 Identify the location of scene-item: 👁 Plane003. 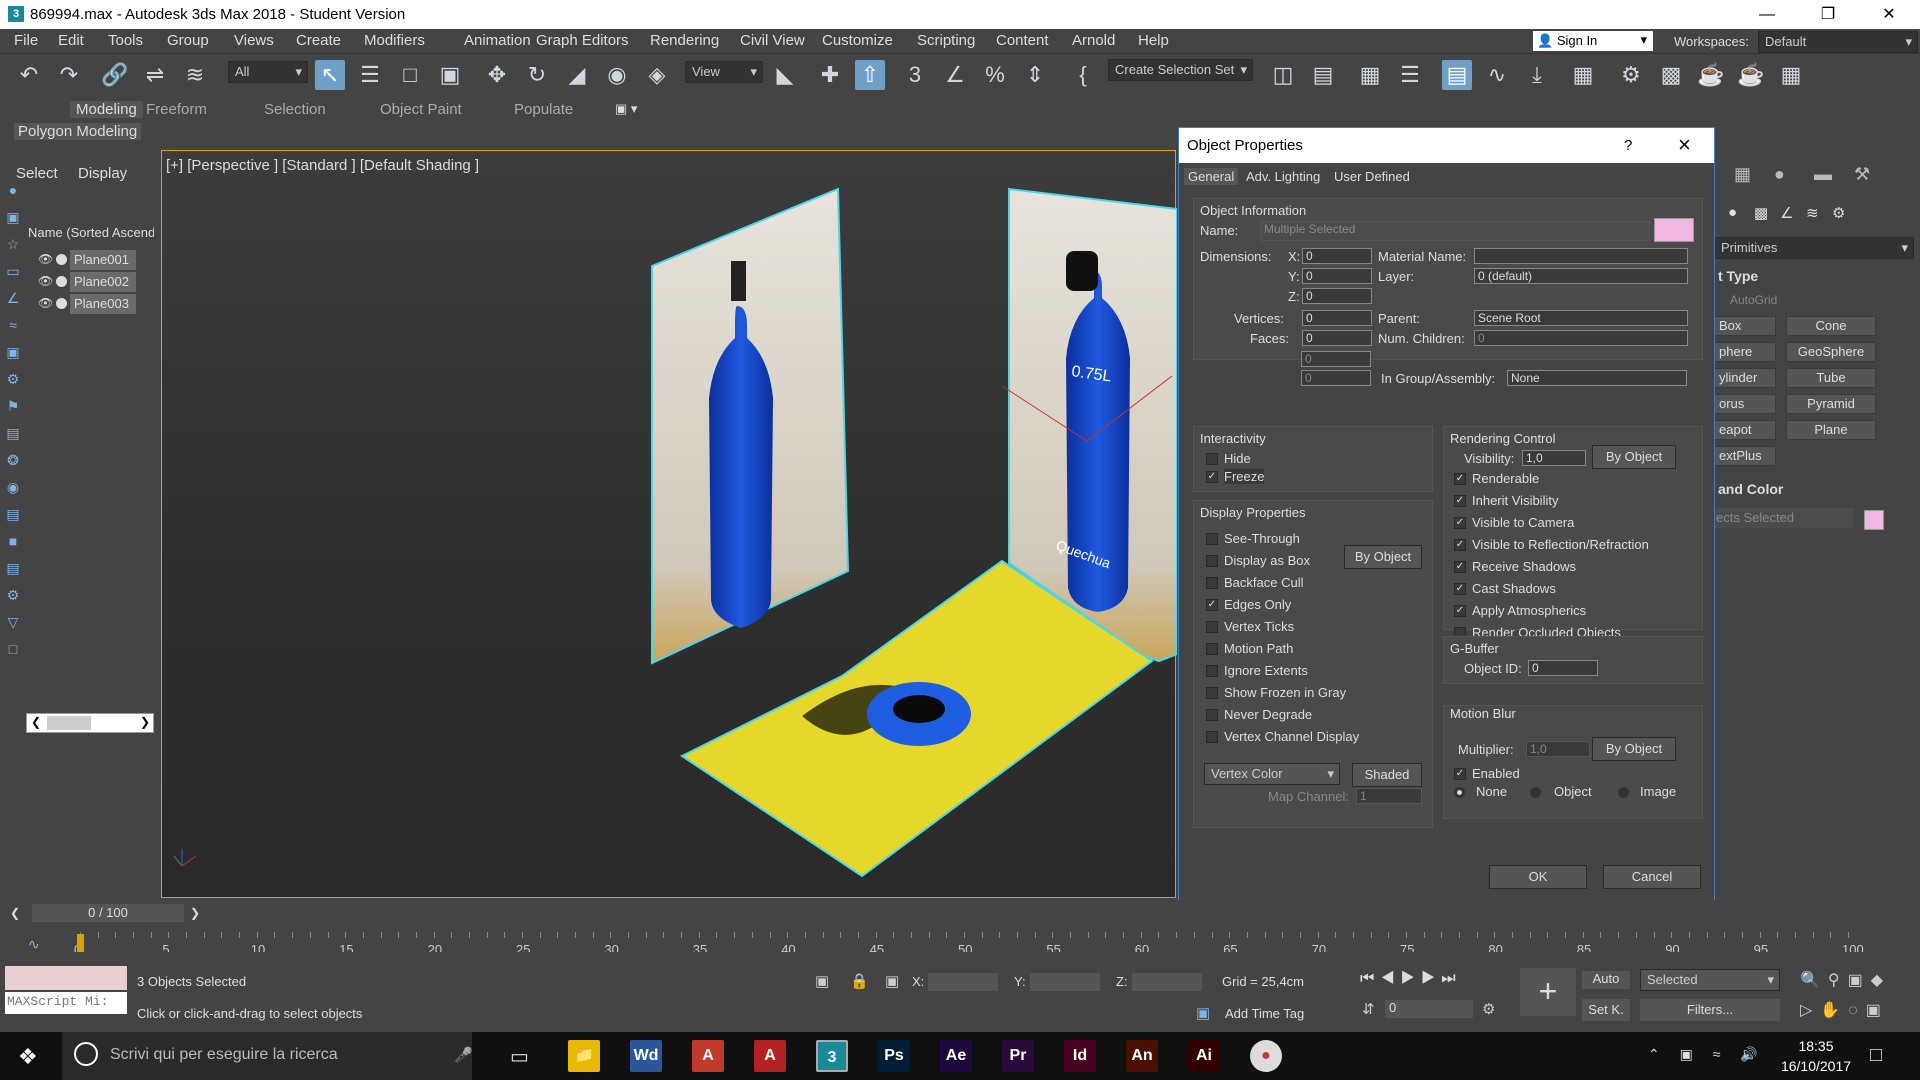
(96, 304).